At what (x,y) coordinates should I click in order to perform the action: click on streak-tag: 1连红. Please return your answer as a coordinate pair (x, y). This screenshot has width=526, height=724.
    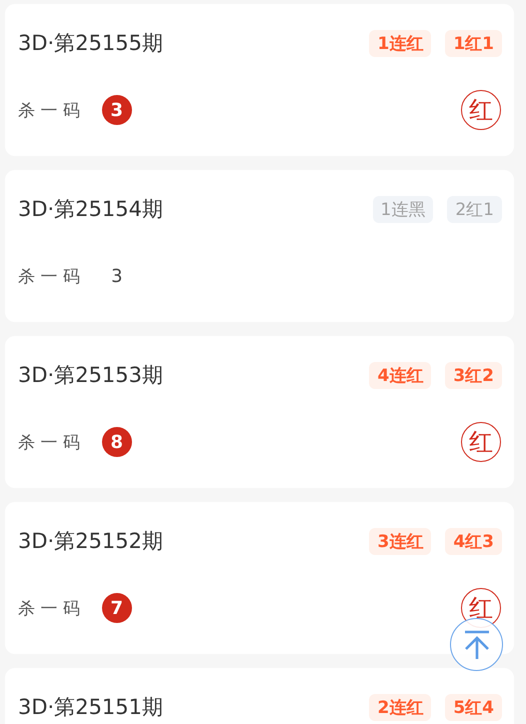
    Looking at the image, I should click on (400, 43).